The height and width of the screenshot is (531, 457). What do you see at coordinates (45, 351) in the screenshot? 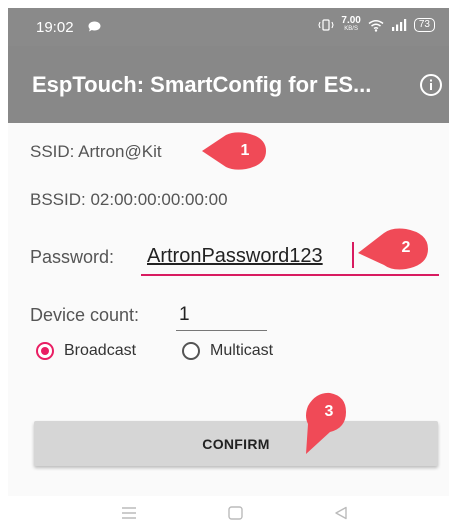
I see `radio-checked-icon` at bounding box center [45, 351].